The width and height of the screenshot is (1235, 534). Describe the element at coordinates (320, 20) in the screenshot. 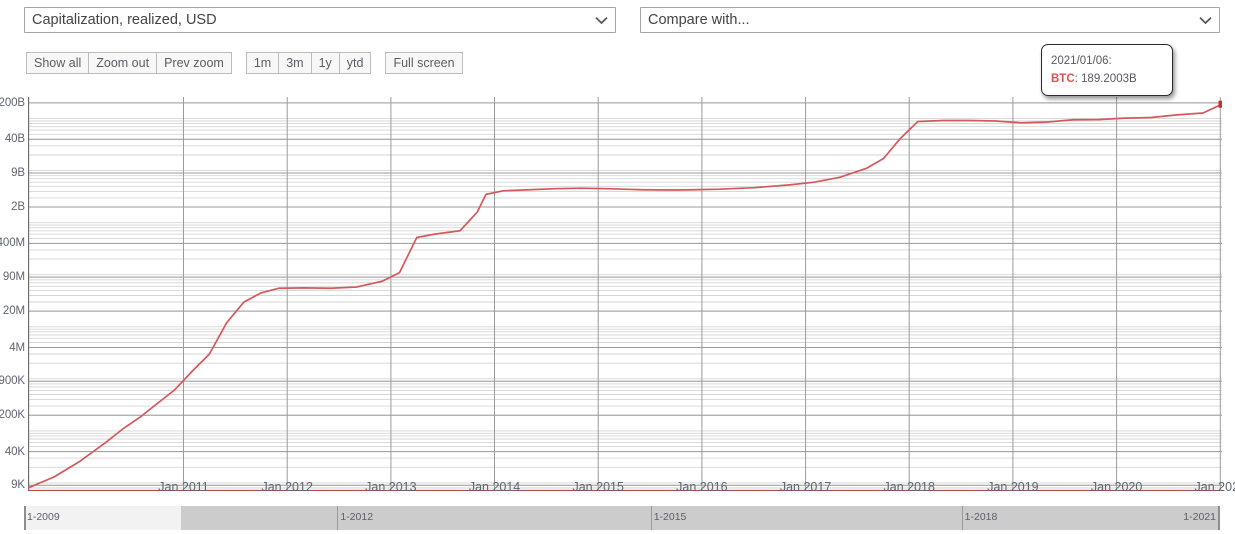

I see `metric-select: Capitalization, realized, USD` at that location.